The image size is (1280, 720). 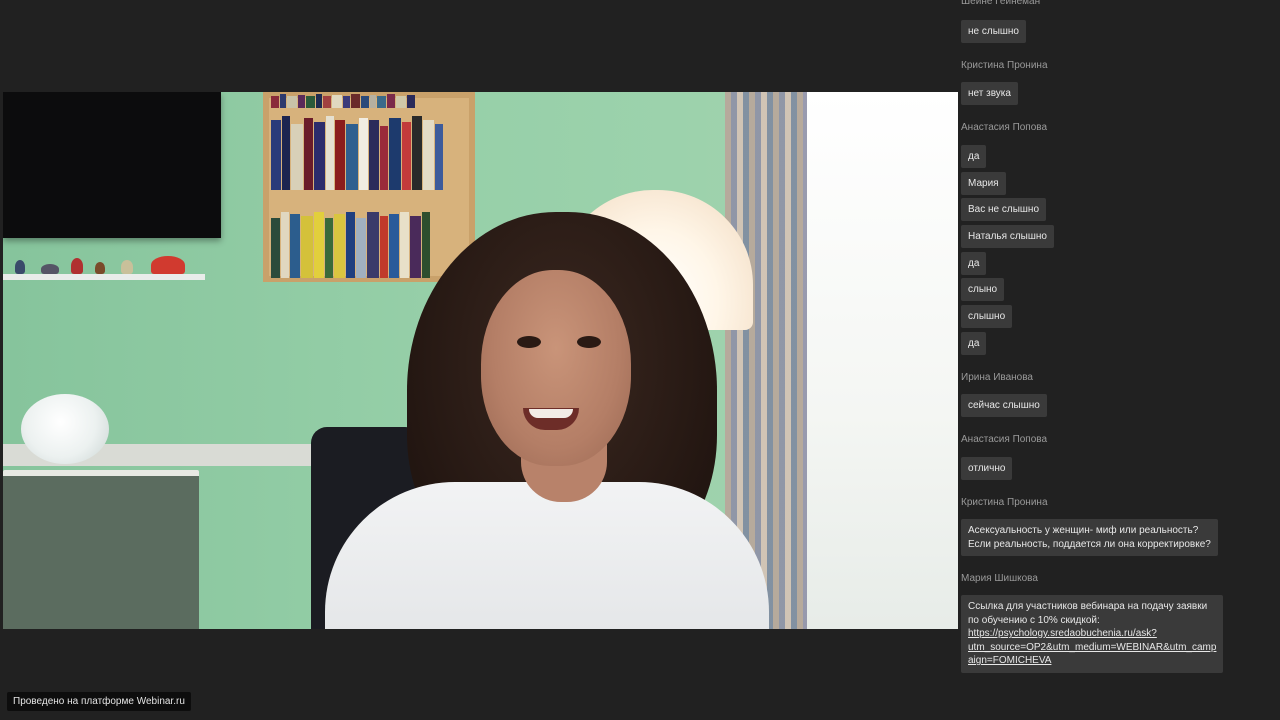 I want to click on speaker-face, so click(x=556, y=368).